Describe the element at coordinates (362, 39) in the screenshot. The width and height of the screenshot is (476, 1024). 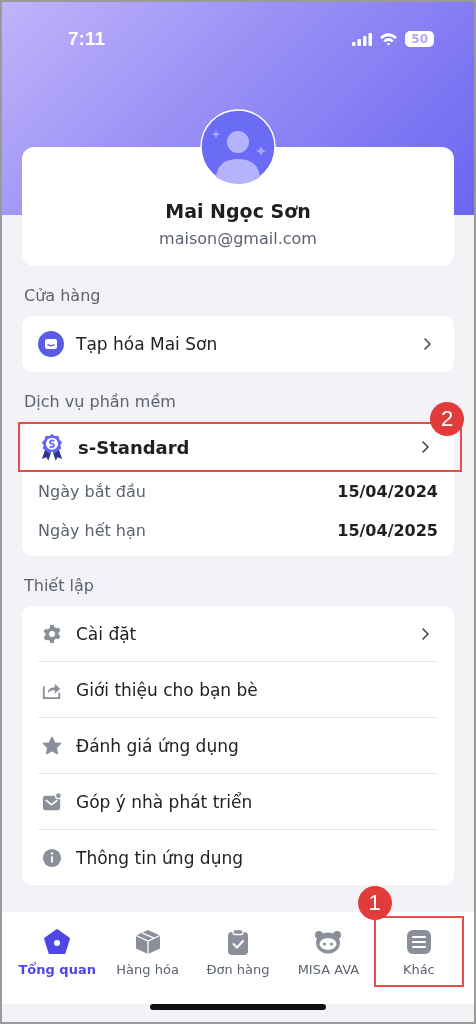
I see `signal-icon` at that location.